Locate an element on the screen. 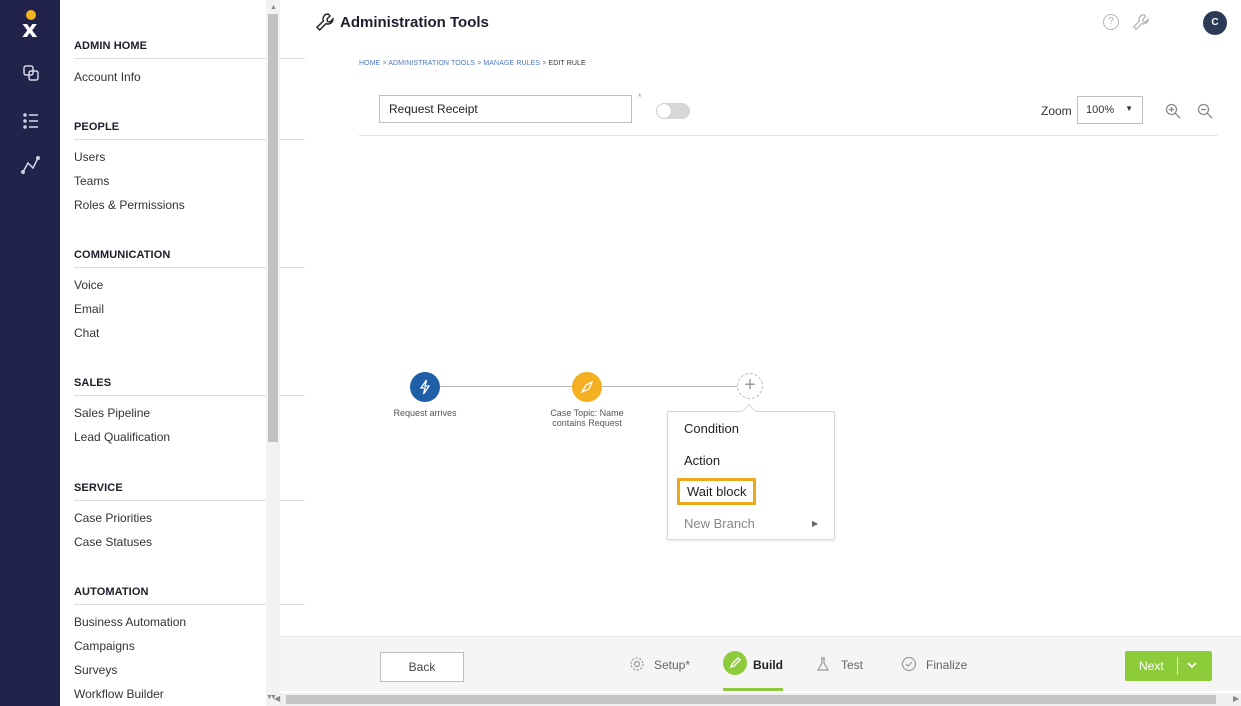 The image size is (1241, 706). menu-notch is located at coordinates (749, 411).